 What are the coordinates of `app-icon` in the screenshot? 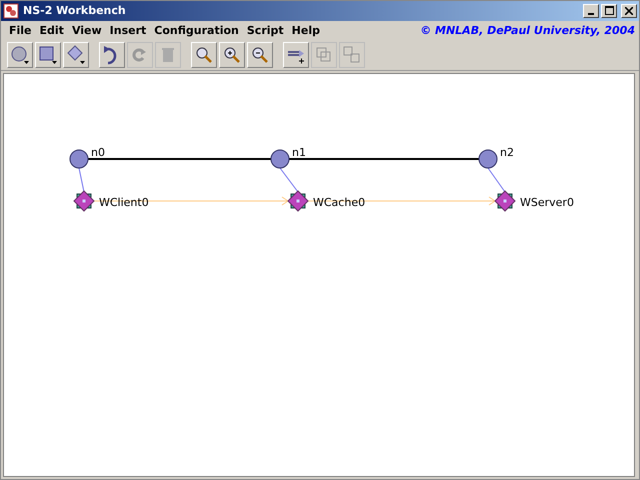 It's located at (11, 10).